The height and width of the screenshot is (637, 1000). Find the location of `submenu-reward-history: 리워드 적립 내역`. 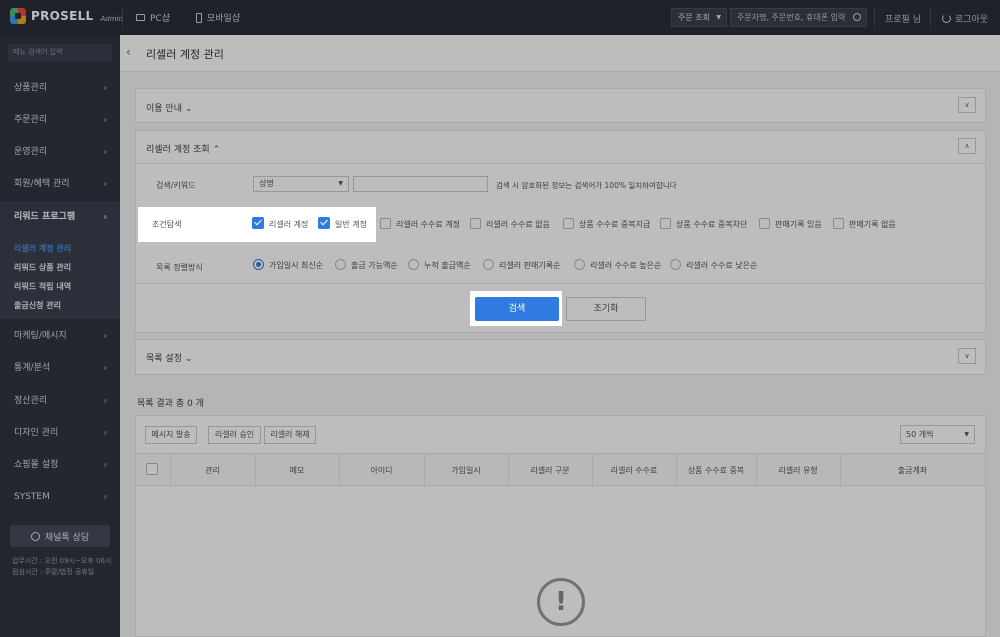

submenu-reward-history: 리워드 적립 내역 is located at coordinates (42, 286).